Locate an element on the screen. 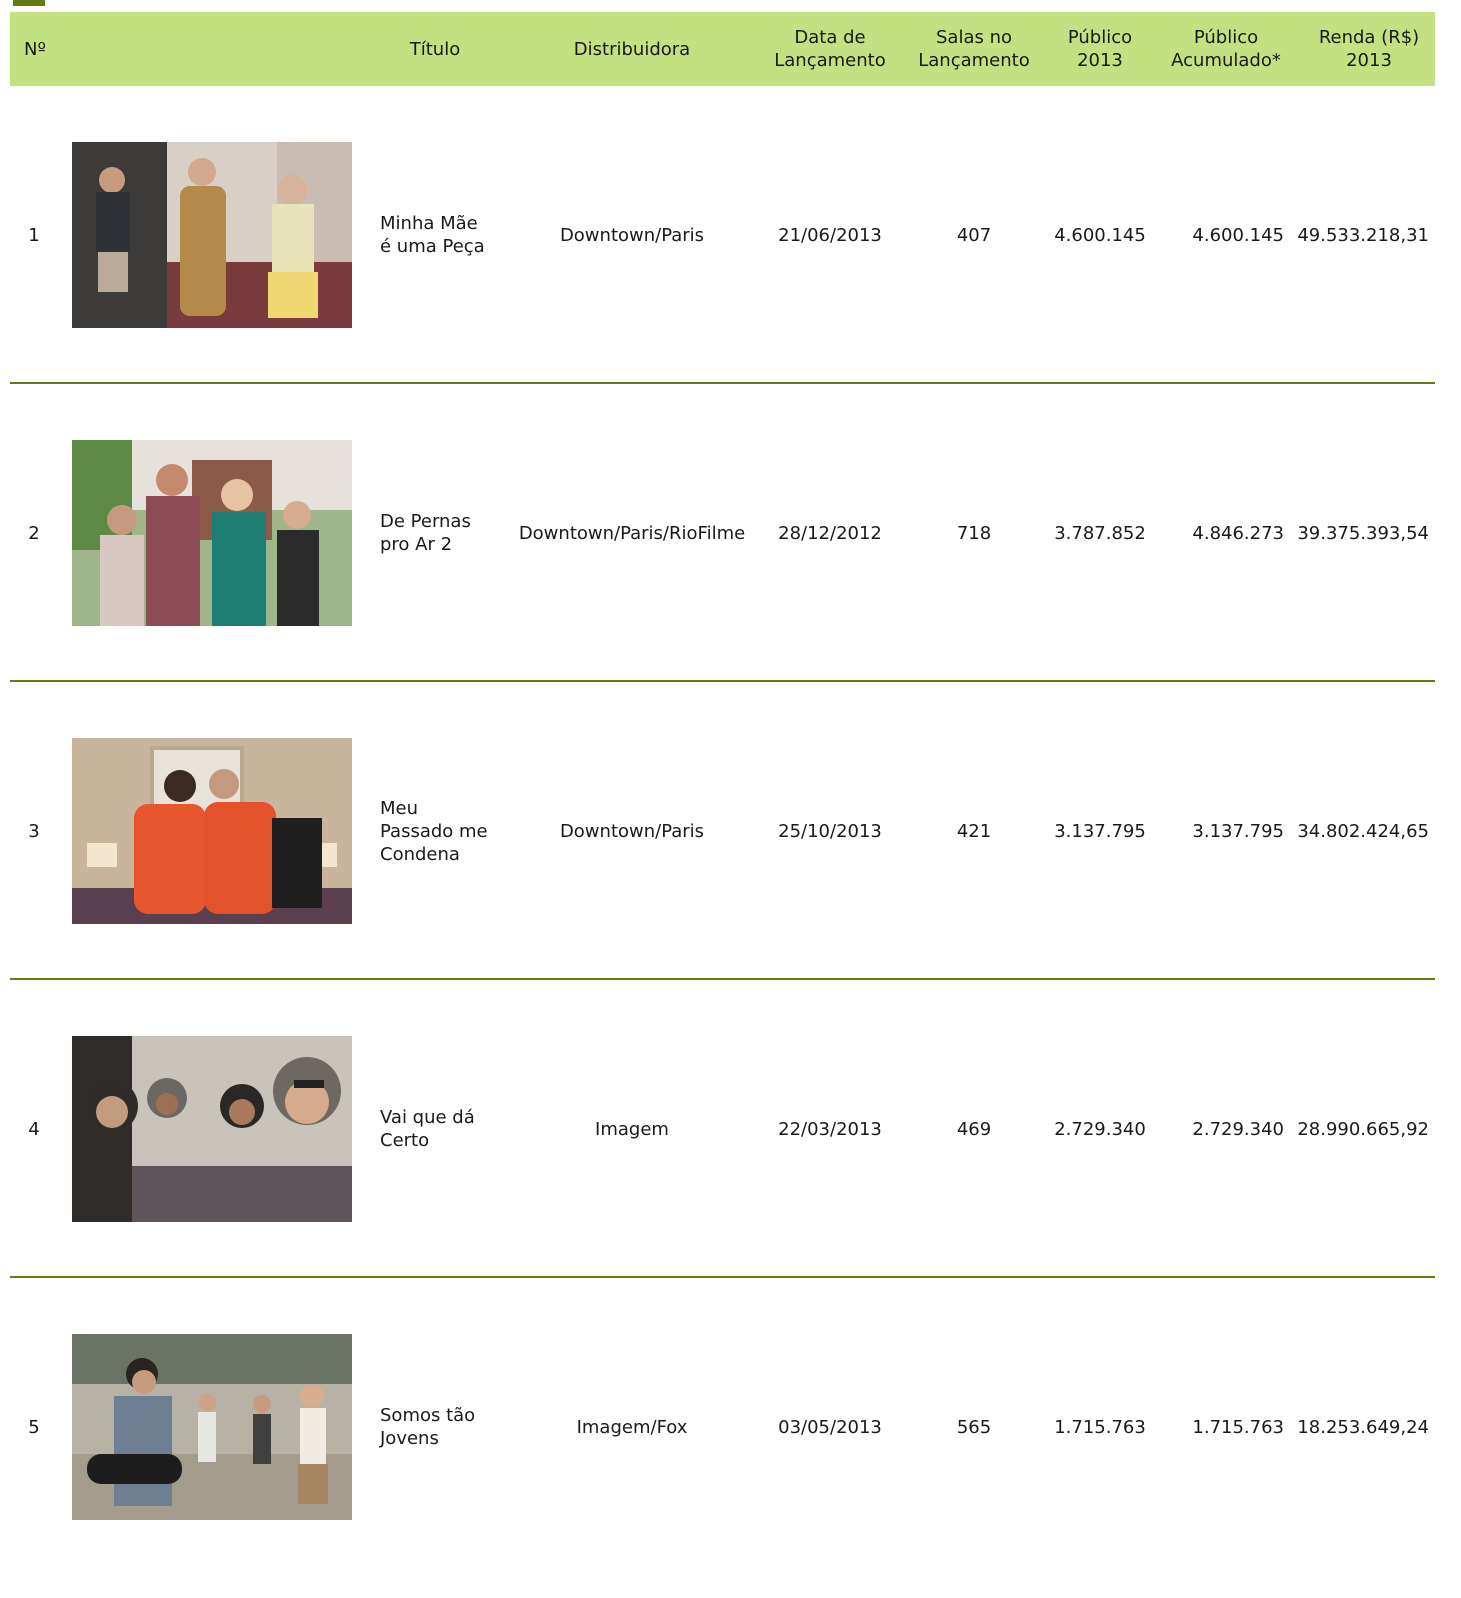  header-publico-acumulado: Público Acumulado* is located at coordinates (1226, 49).